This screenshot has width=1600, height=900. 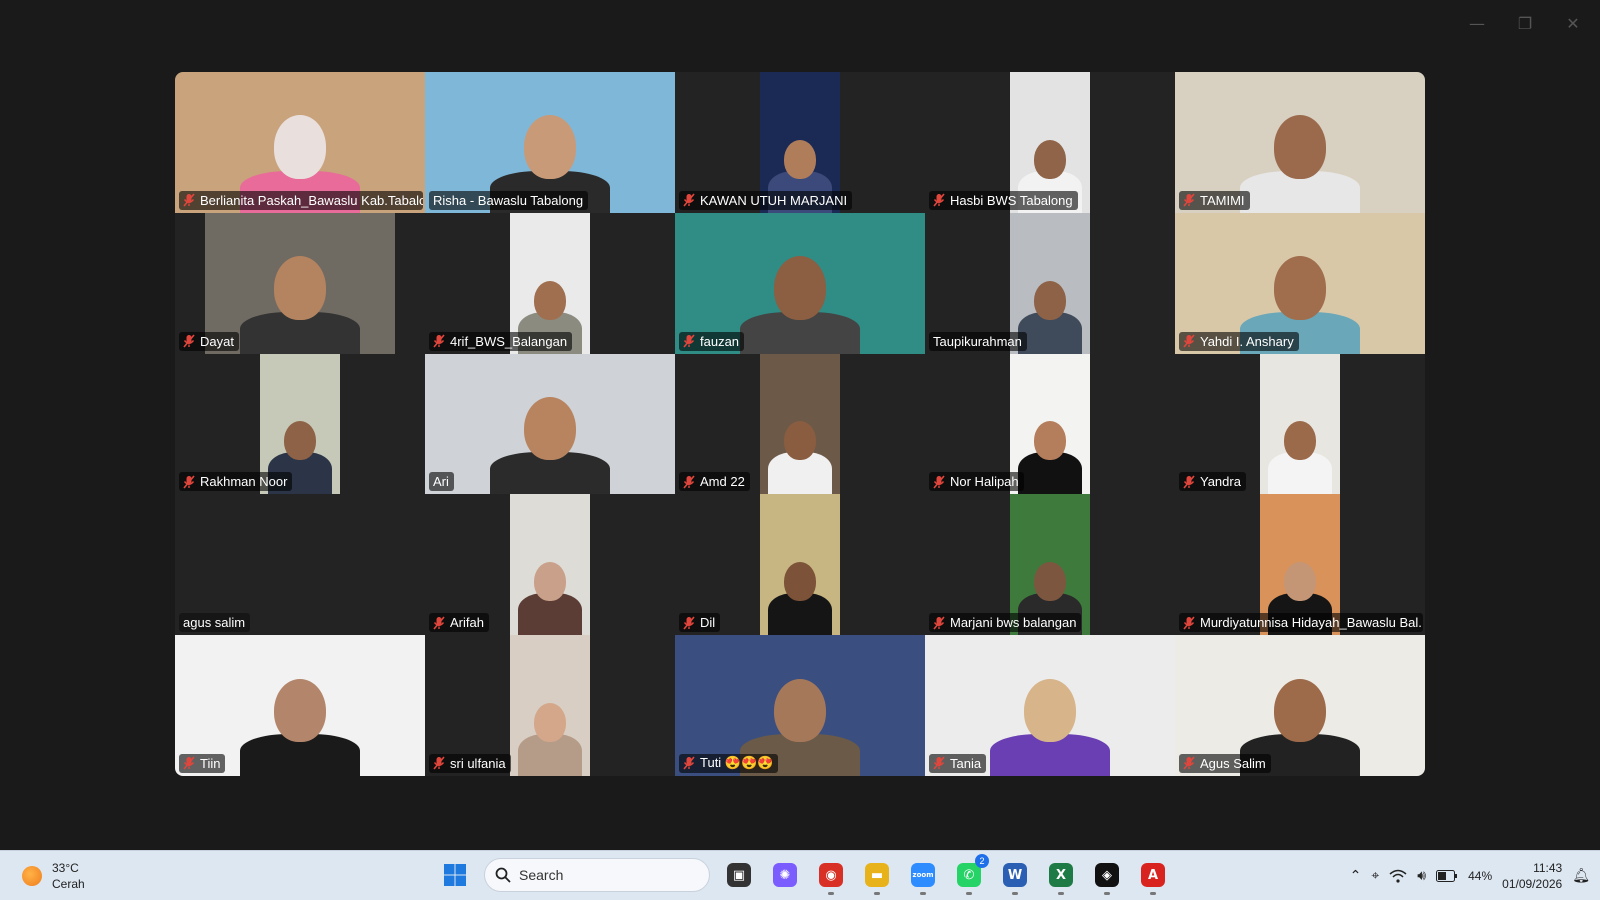 What do you see at coordinates (1061, 876) in the screenshot?
I see `excel-taskbar-button: X` at bounding box center [1061, 876].